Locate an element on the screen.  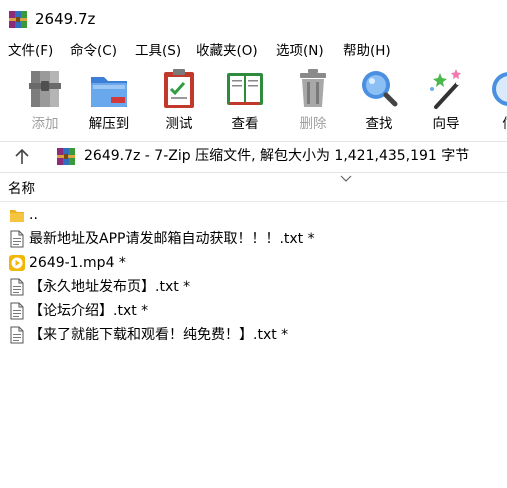
menu-help: 帮助(H) is located at coordinates (367, 51).